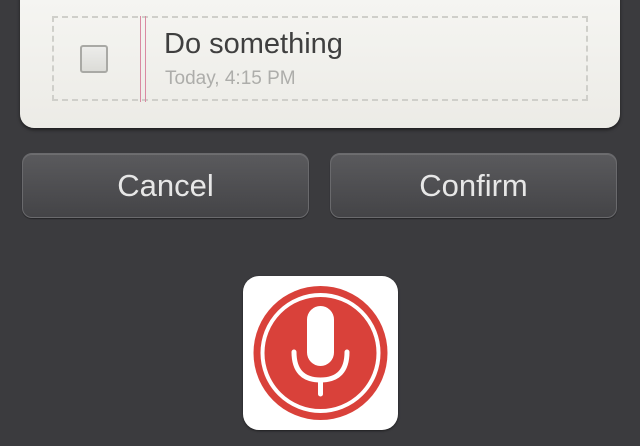 The width and height of the screenshot is (640, 446). I want to click on task-checkbox, so click(94, 59).